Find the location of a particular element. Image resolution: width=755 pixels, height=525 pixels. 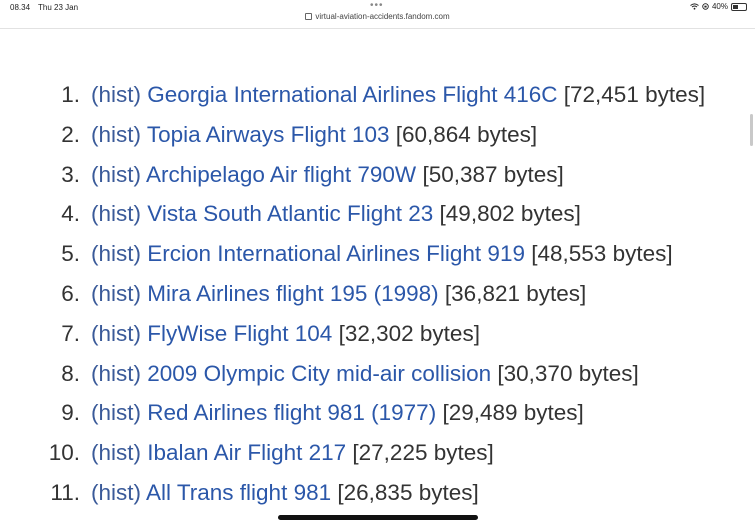

page-size: [30,370 bytes] is located at coordinates (568, 373).